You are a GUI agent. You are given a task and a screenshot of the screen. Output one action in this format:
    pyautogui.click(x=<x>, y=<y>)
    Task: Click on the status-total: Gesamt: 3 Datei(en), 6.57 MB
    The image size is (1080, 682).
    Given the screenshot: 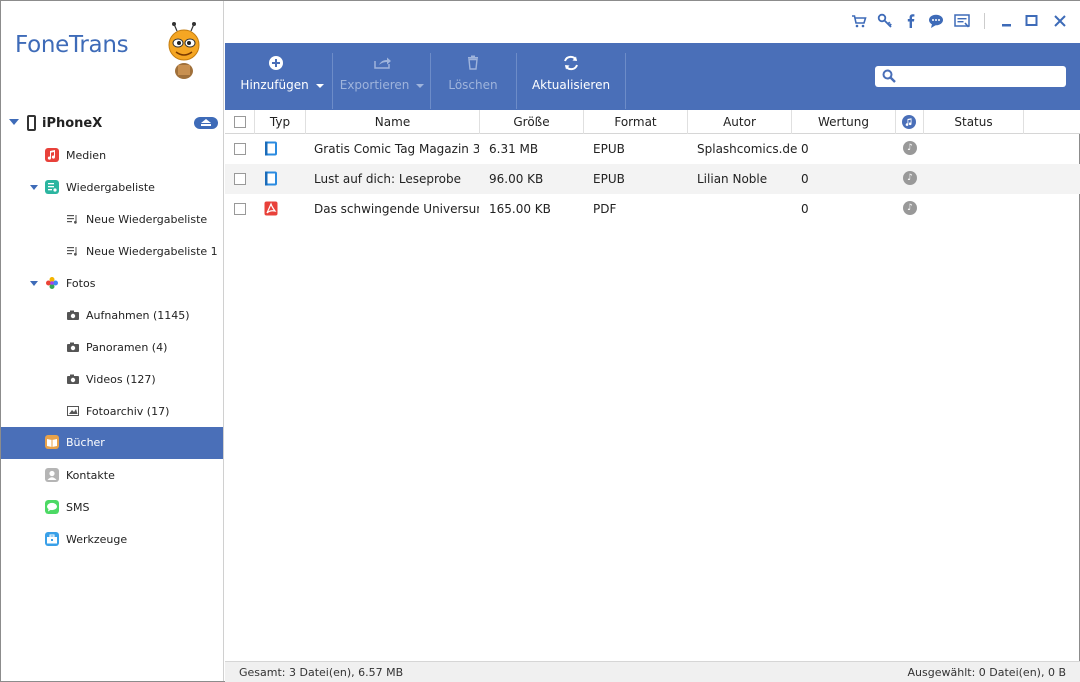 What is the action you would take?
    pyautogui.click(x=321, y=672)
    